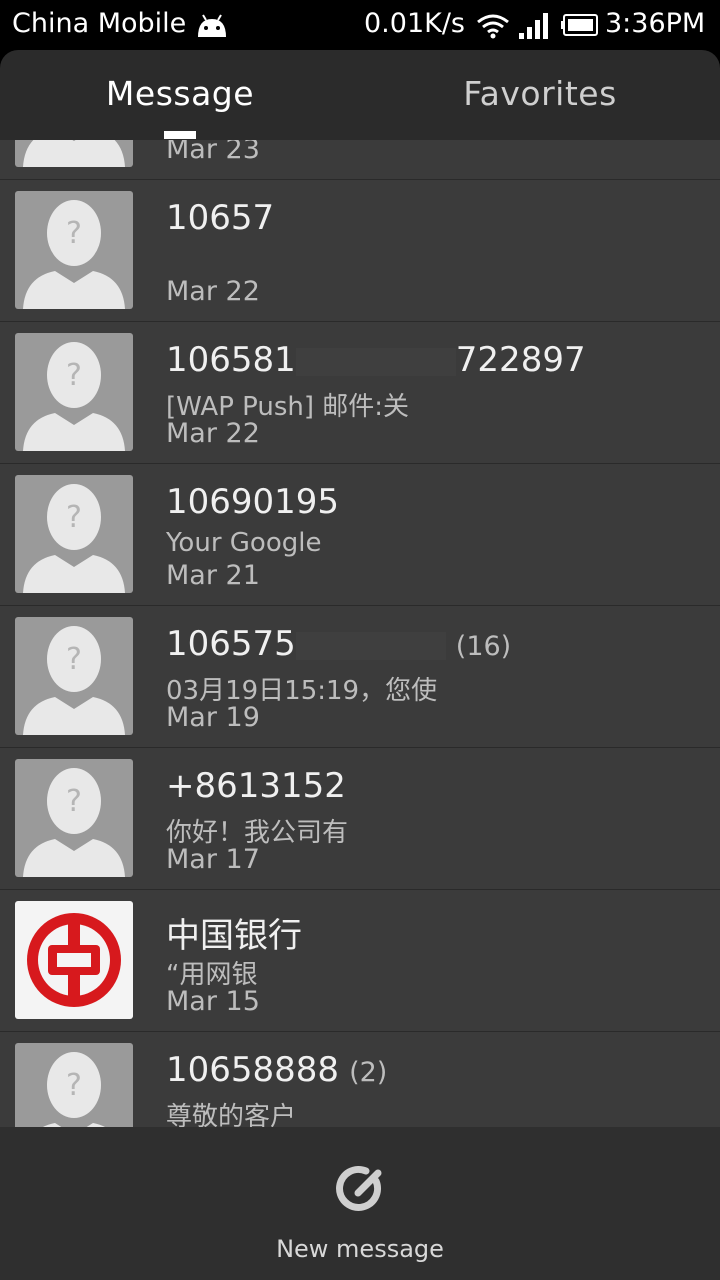 This screenshot has height=1280, width=720. What do you see at coordinates (360, 819) in the screenshot?
I see `list-item: ? +8613152 你好！我公司有 Mar 17` at bounding box center [360, 819].